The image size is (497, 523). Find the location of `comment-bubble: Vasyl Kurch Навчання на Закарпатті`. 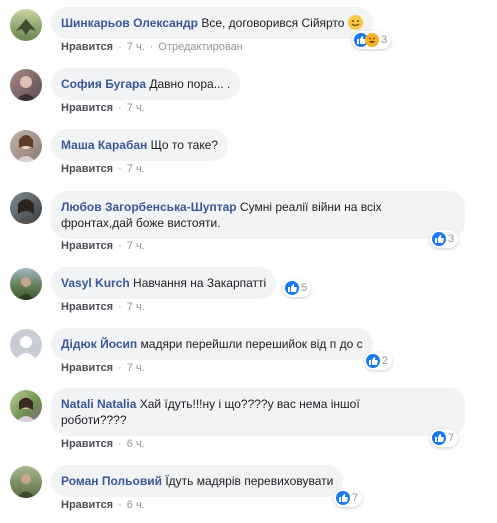

comment-bubble: Vasyl Kurch Навчання на Закарпатті is located at coordinates (164, 283).